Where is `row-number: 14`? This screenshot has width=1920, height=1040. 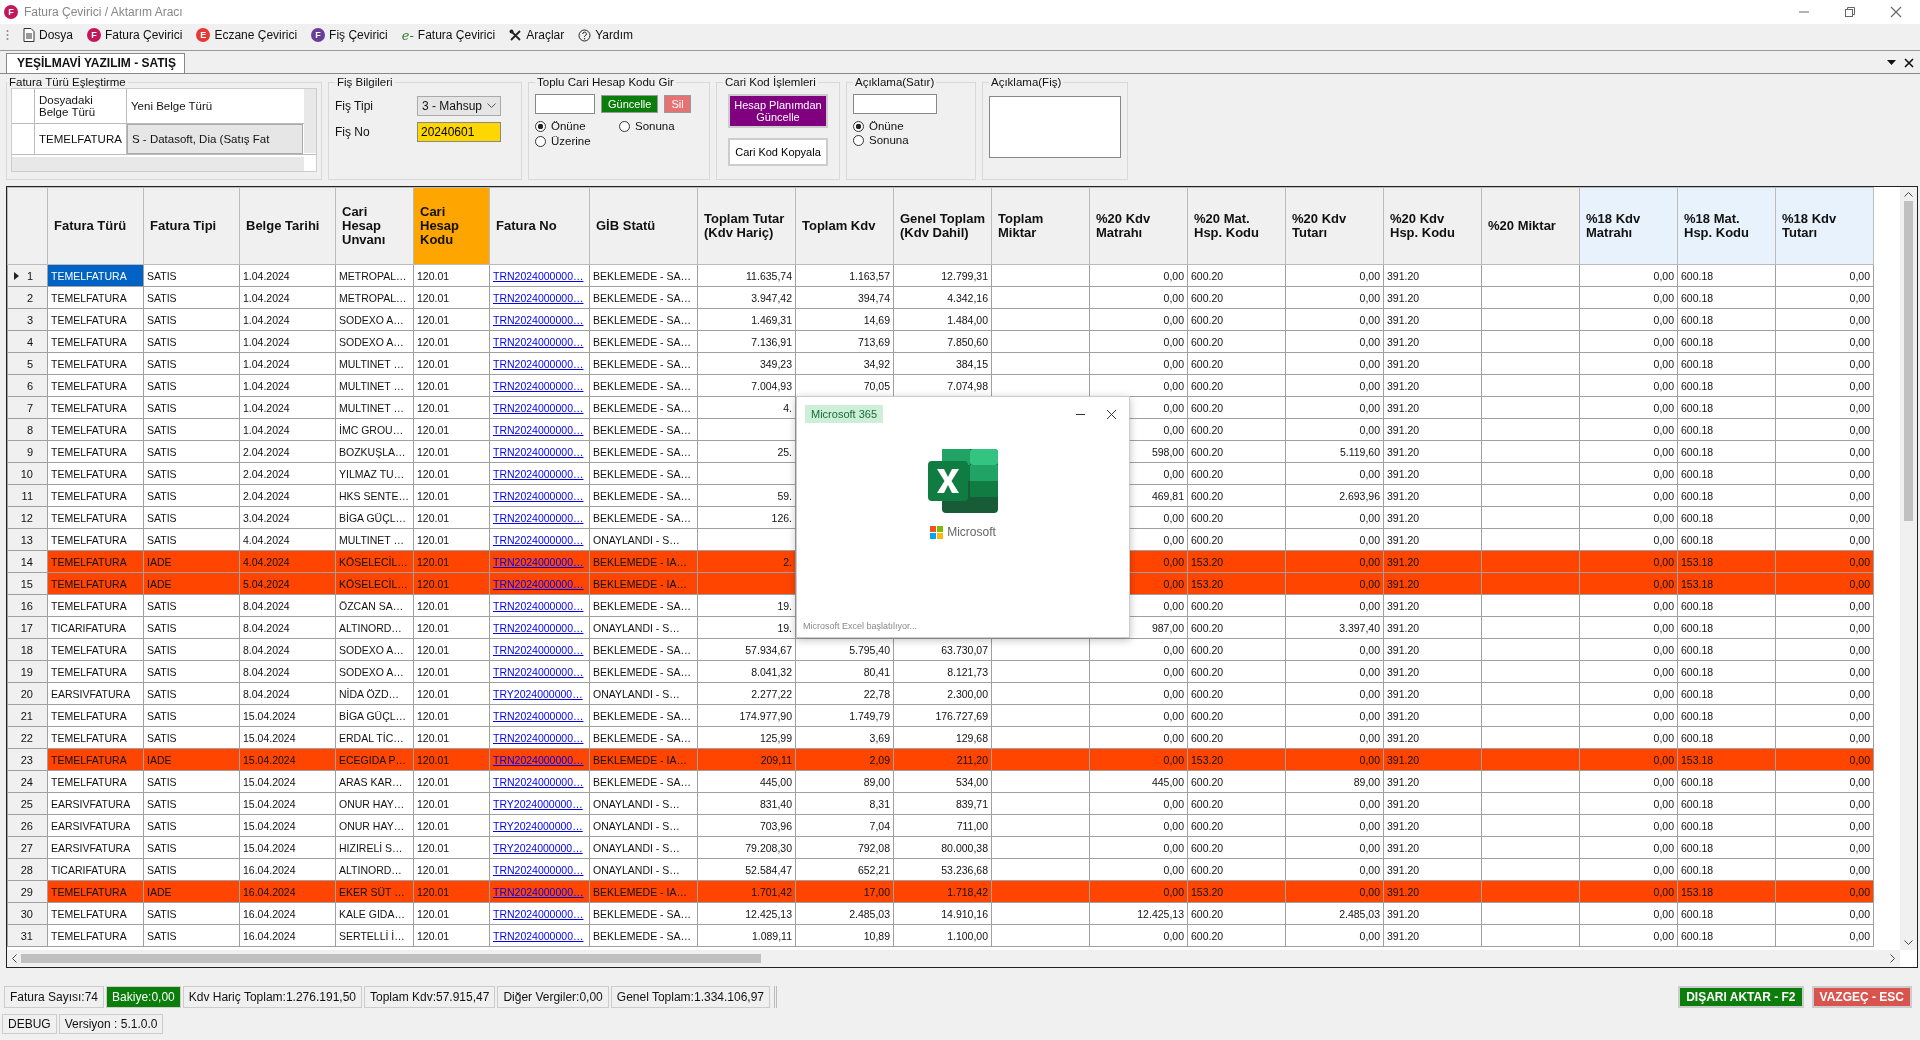
row-number: 14 is located at coordinates (26, 561).